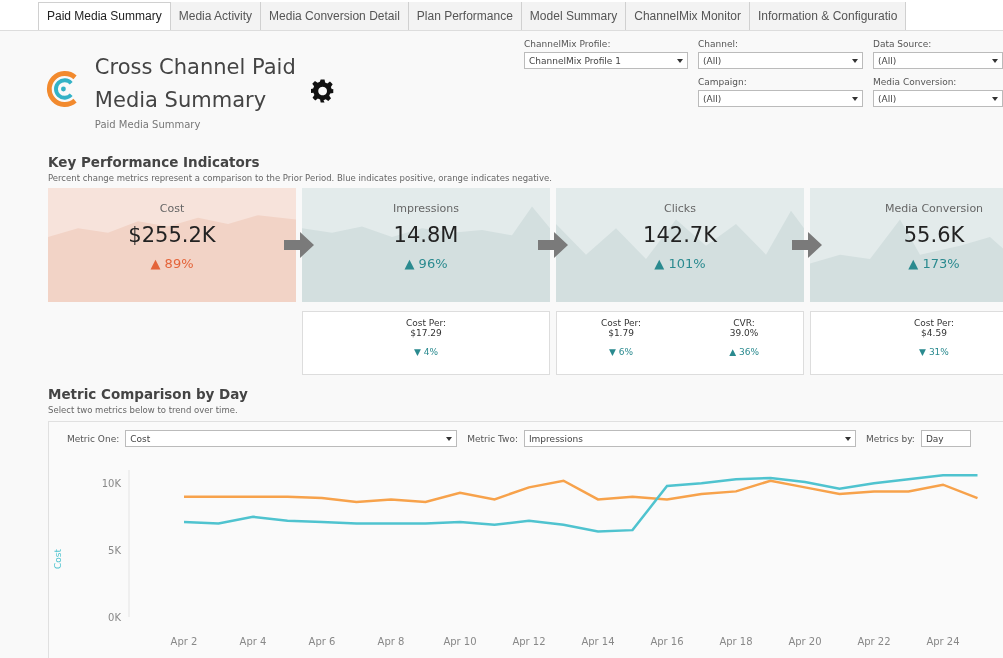 The height and width of the screenshot is (658, 1003). What do you see at coordinates (426, 263) in the screenshot?
I see `kpi-change: ▲ 96%` at bounding box center [426, 263].